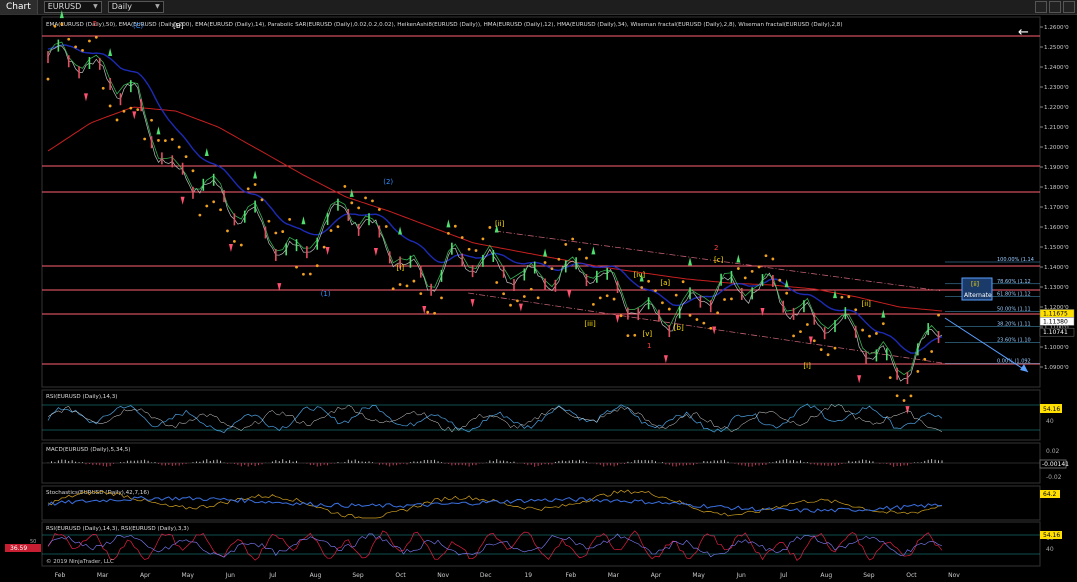 The width and height of the screenshot is (1077, 582). What do you see at coordinates (60, 575) in the screenshot?
I see `x-tick-label: Feb` at bounding box center [60, 575].